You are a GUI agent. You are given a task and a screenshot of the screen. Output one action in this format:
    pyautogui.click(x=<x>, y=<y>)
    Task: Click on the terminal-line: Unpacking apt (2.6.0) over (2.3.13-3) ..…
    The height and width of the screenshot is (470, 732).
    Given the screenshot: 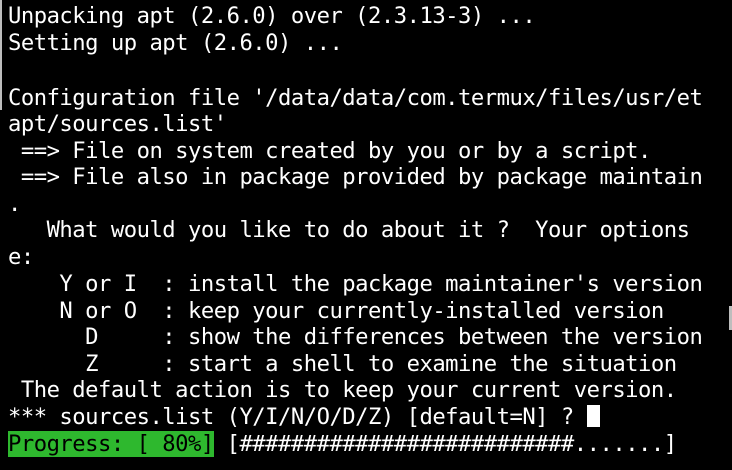 What is the action you would take?
    pyautogui.click(x=272, y=16)
    